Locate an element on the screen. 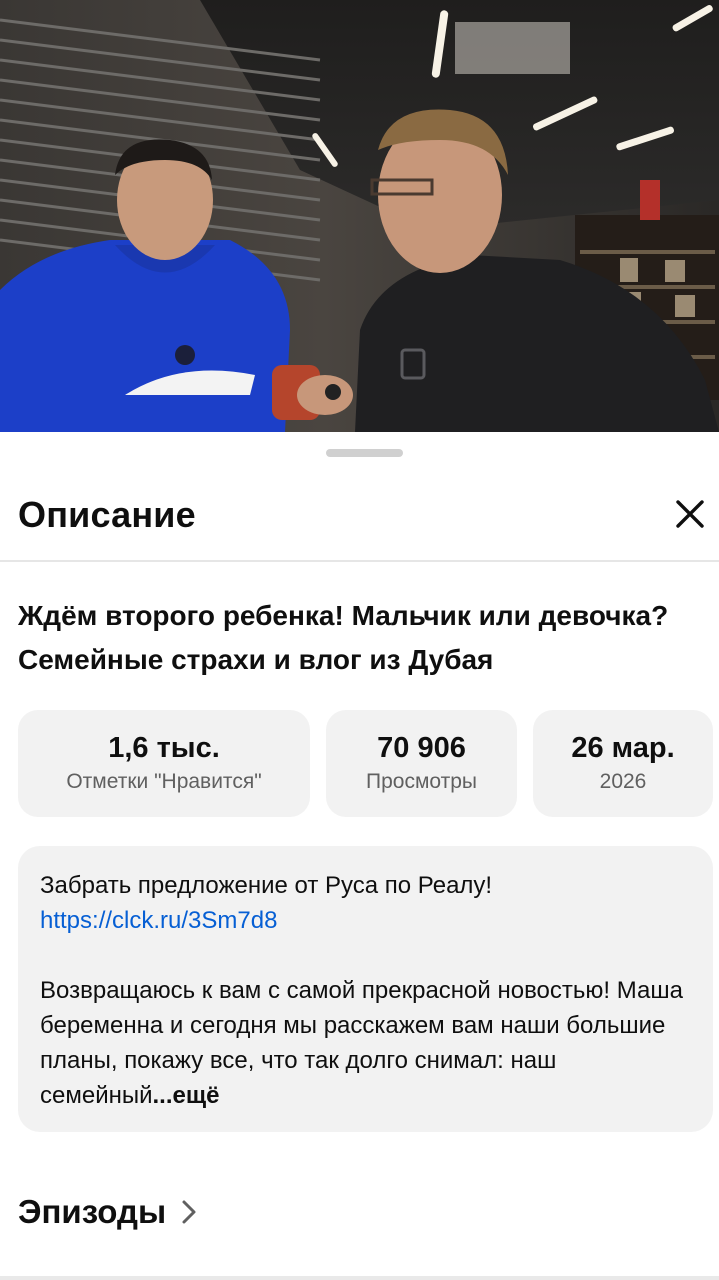 Image resolution: width=719 pixels, height=1280 pixels. close-button is located at coordinates (690, 514).